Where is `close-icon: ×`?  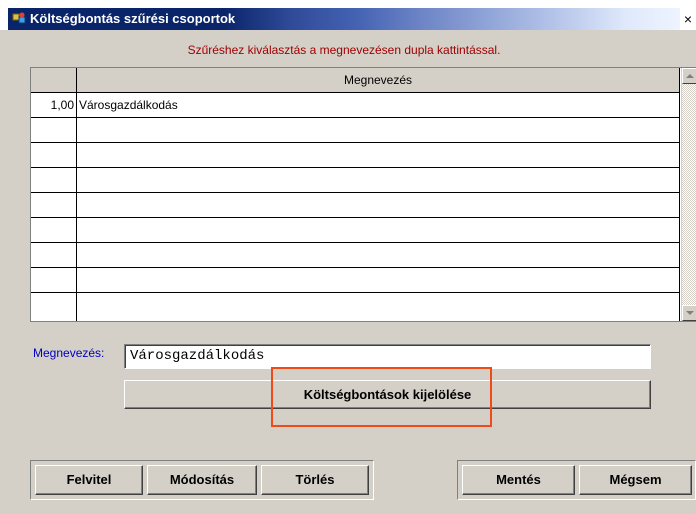 close-icon: × is located at coordinates (688, 19).